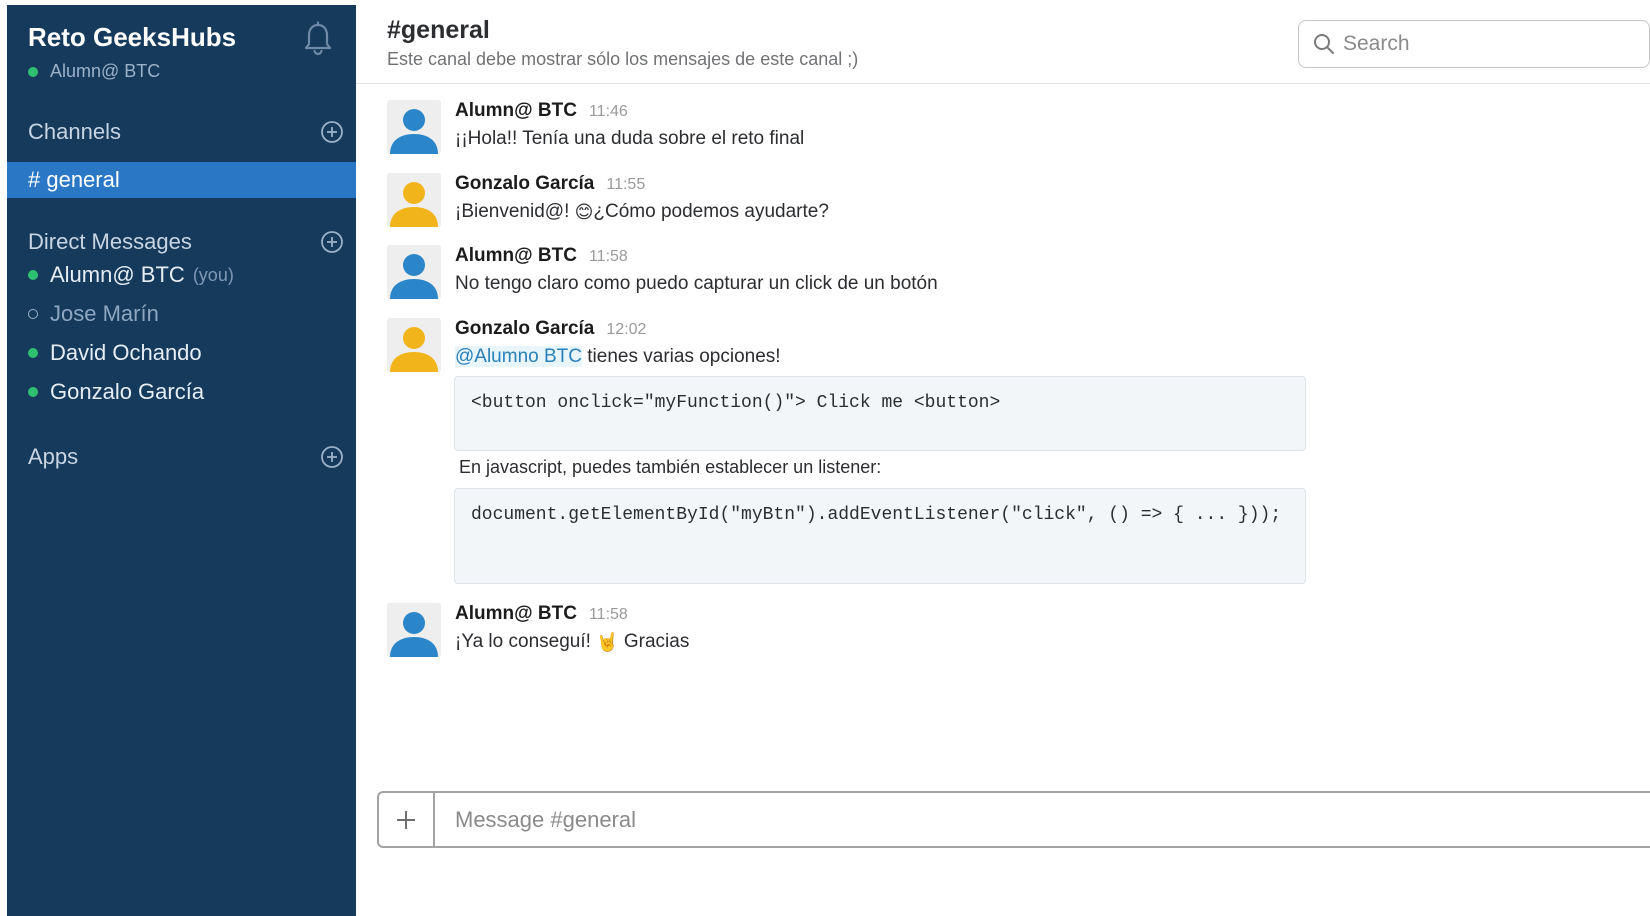 The width and height of the screenshot is (1650, 916). Describe the element at coordinates (584, 212) in the screenshot. I see `smile-emoji-icon: 😊` at that location.